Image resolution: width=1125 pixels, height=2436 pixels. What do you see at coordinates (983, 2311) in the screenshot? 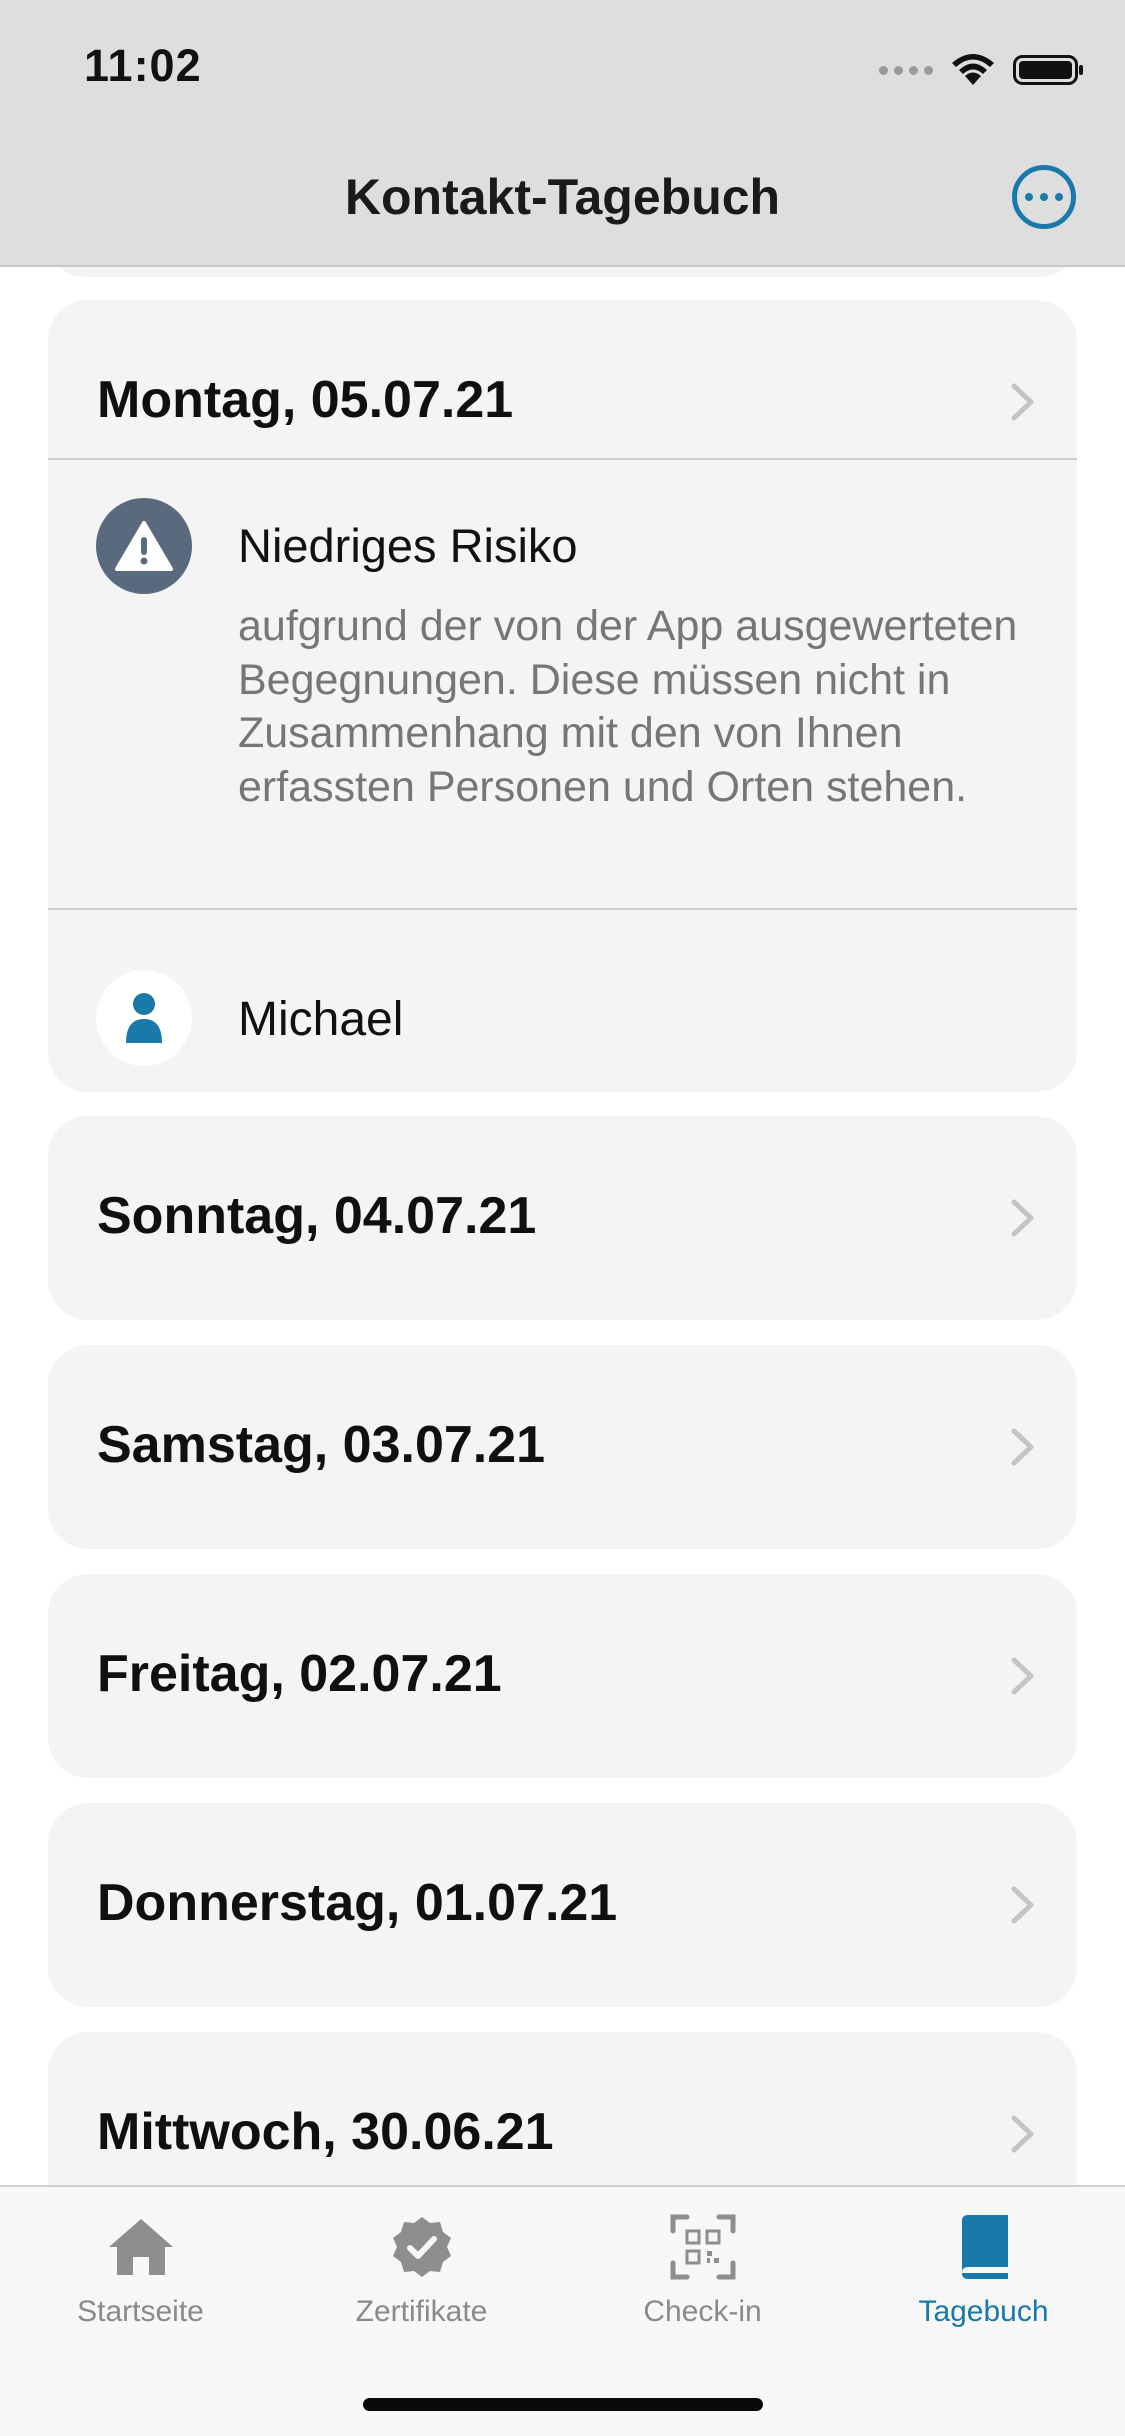
I see `tab-label: Tagebuch` at bounding box center [983, 2311].